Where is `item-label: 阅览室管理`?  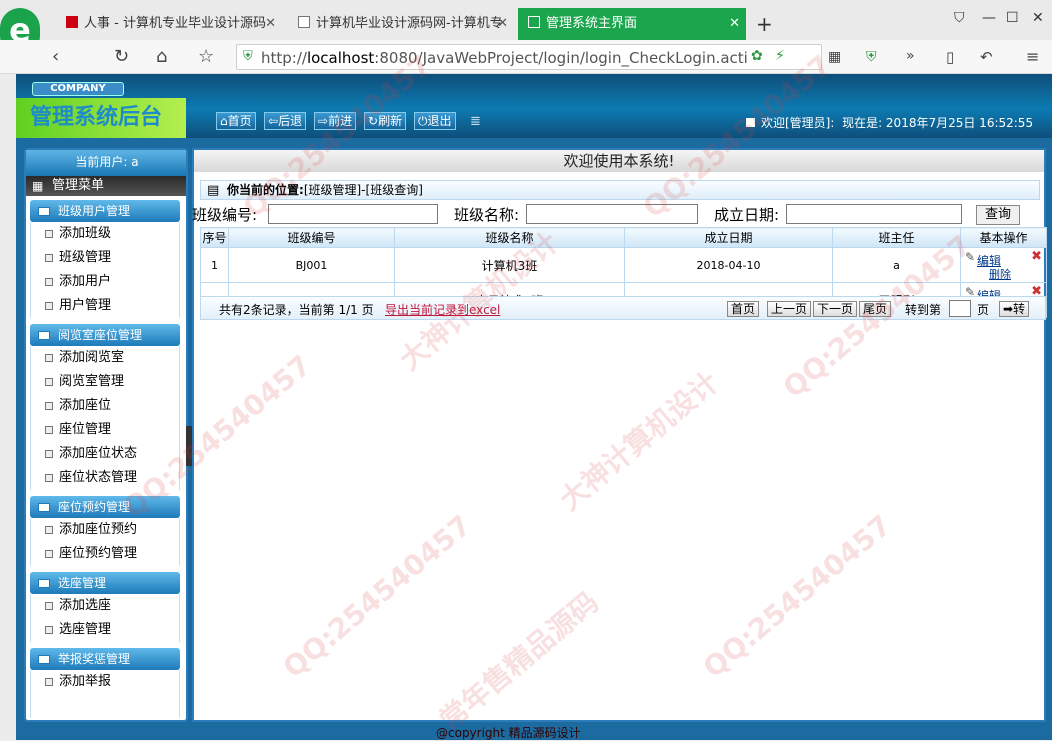 item-label: 阅览室管理 is located at coordinates (92, 381).